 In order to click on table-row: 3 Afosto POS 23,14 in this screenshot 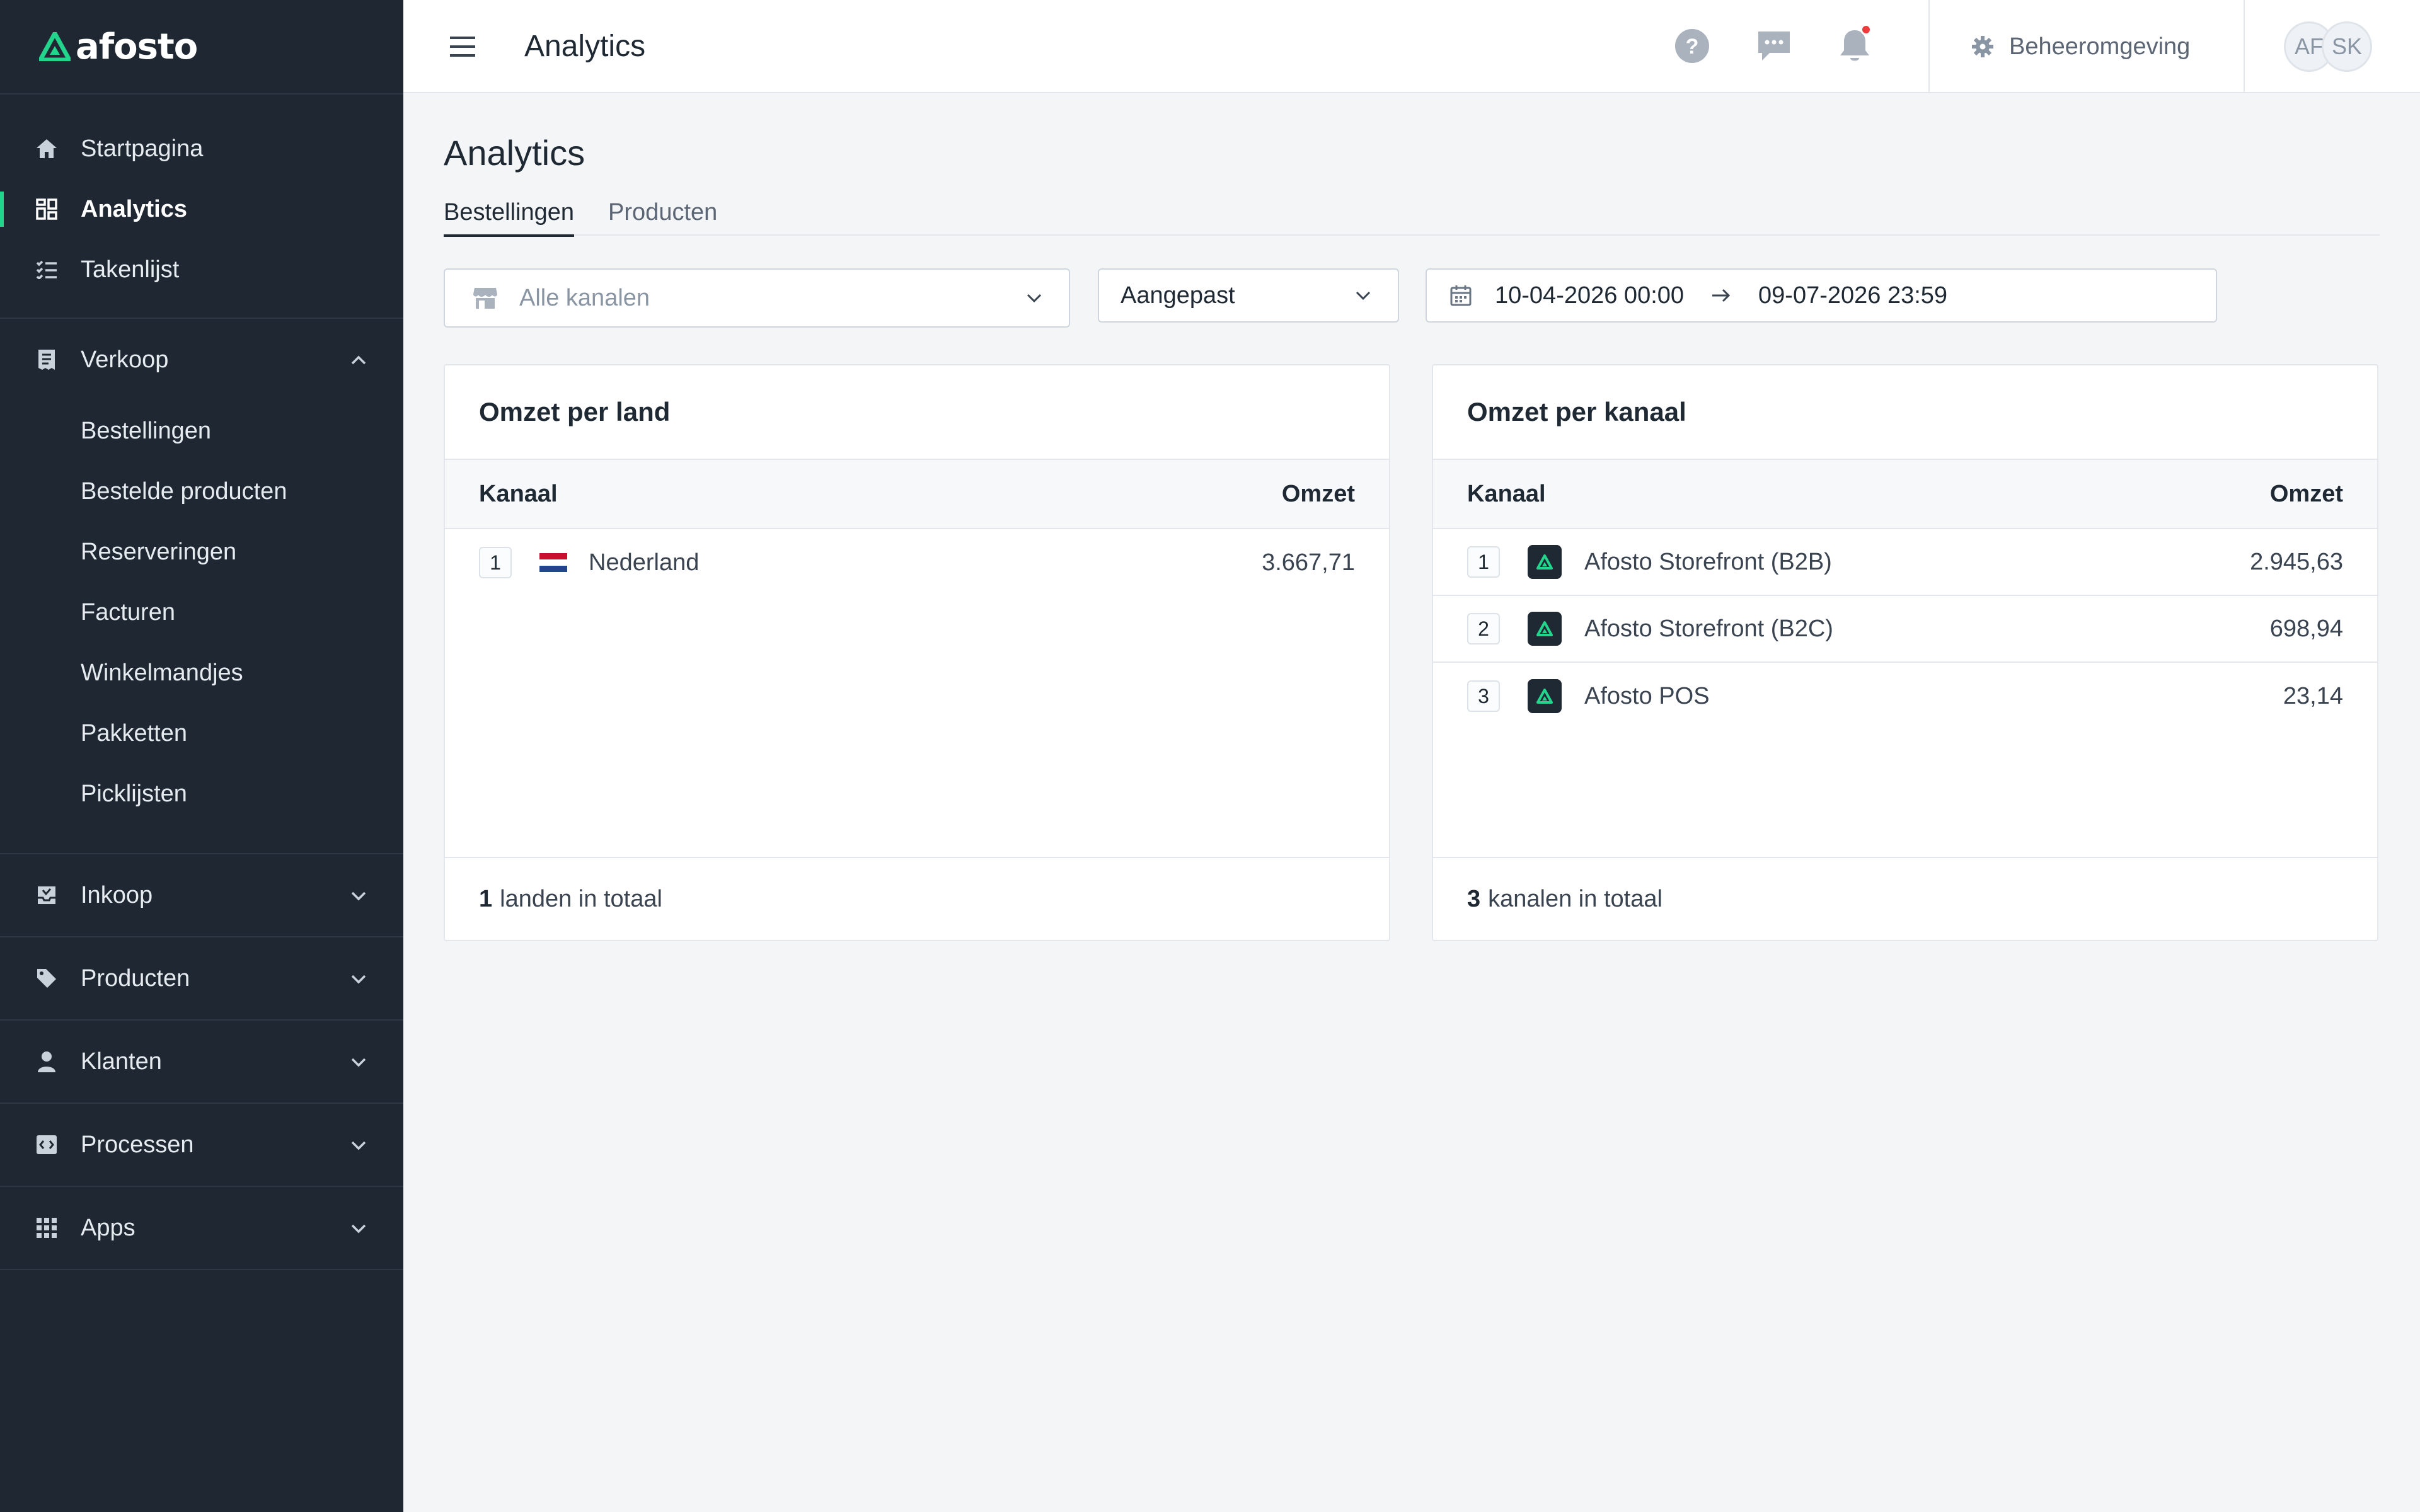, I will do `click(1905, 696)`.